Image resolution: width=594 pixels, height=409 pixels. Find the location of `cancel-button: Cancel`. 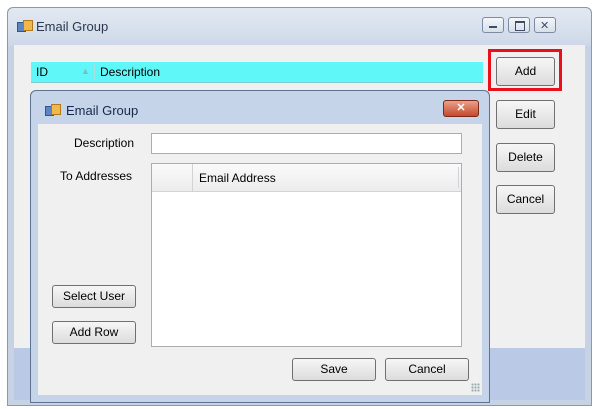

cancel-button: Cancel is located at coordinates (525, 199).